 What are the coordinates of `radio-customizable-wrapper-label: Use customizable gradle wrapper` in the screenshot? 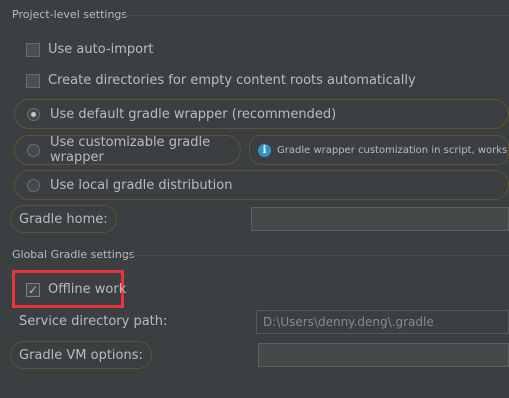 It's located at (130, 150).